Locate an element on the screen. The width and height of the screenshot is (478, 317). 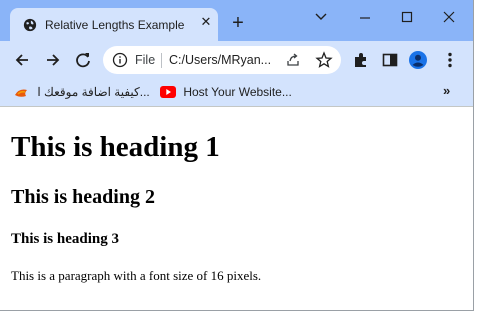
tab-search-button is located at coordinates (321, 17).